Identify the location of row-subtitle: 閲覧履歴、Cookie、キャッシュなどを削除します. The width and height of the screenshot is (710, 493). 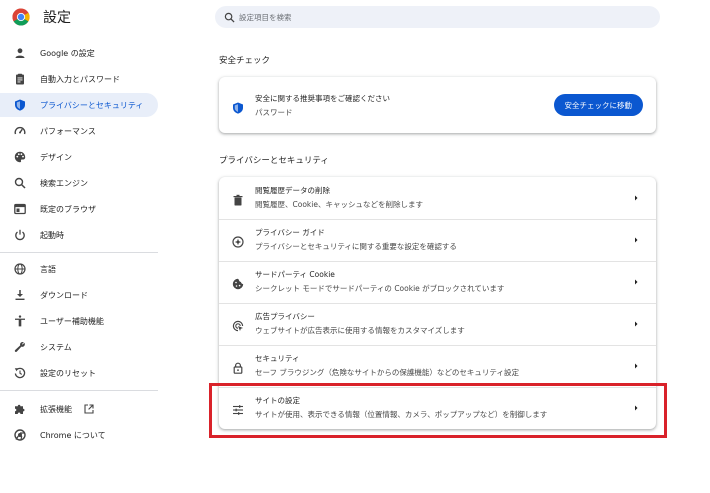
(339, 204).